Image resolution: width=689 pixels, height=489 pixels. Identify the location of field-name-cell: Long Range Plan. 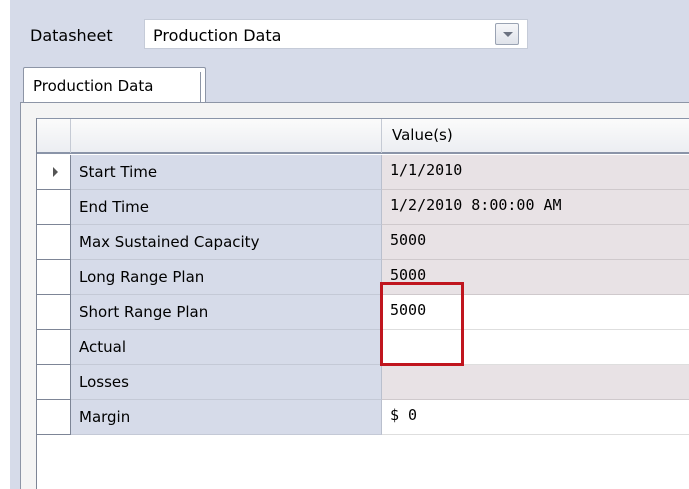
(226, 277).